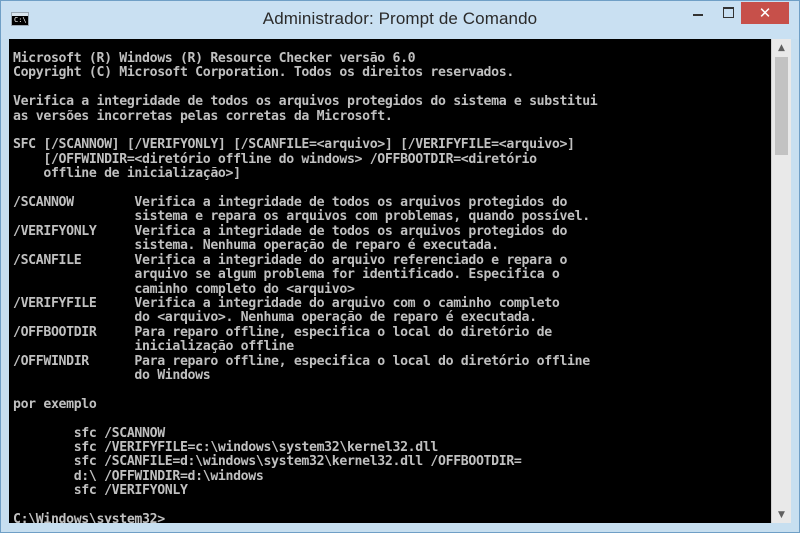 This screenshot has width=800, height=533. What do you see at coordinates (100, 491) in the screenshot?
I see `console-line: sfc /VERIFYONLY` at bounding box center [100, 491].